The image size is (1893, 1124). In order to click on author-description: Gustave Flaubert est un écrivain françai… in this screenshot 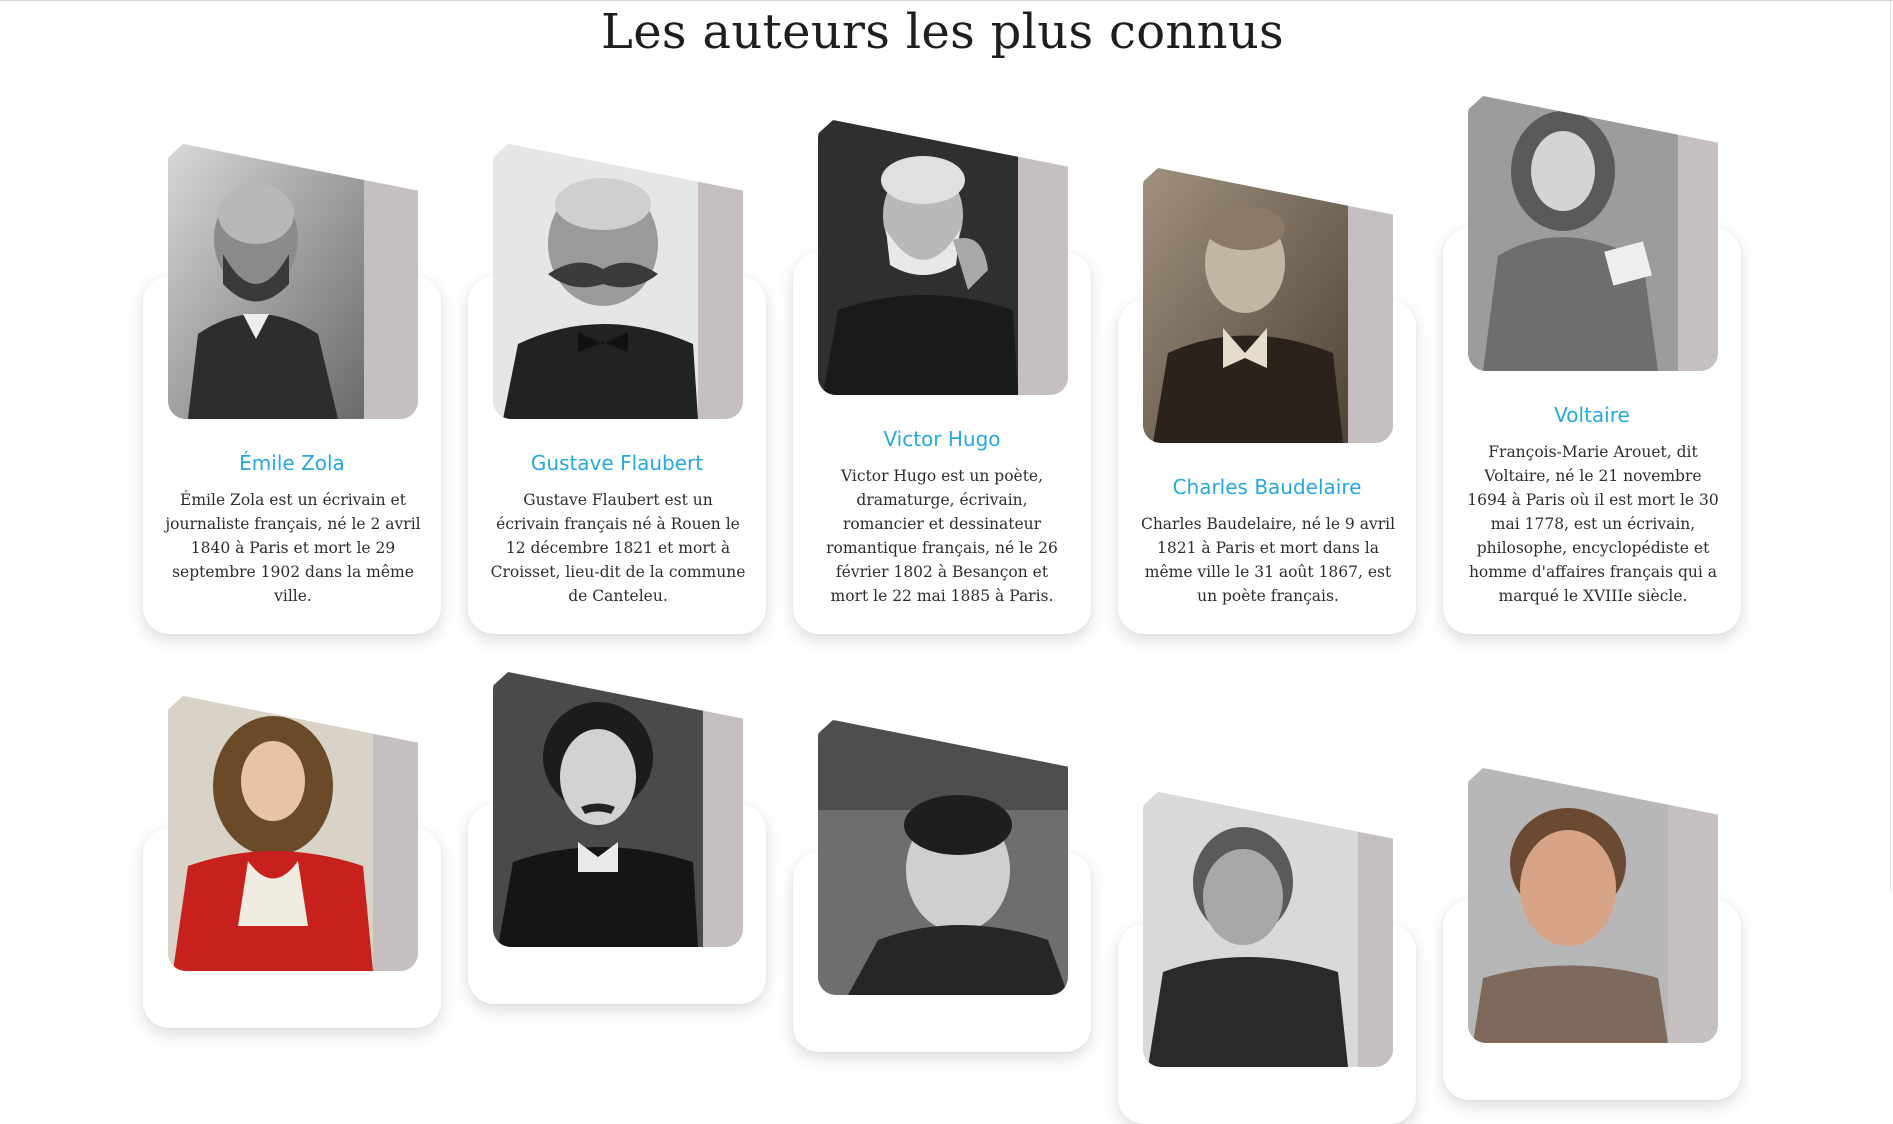, I will do `click(618, 548)`.